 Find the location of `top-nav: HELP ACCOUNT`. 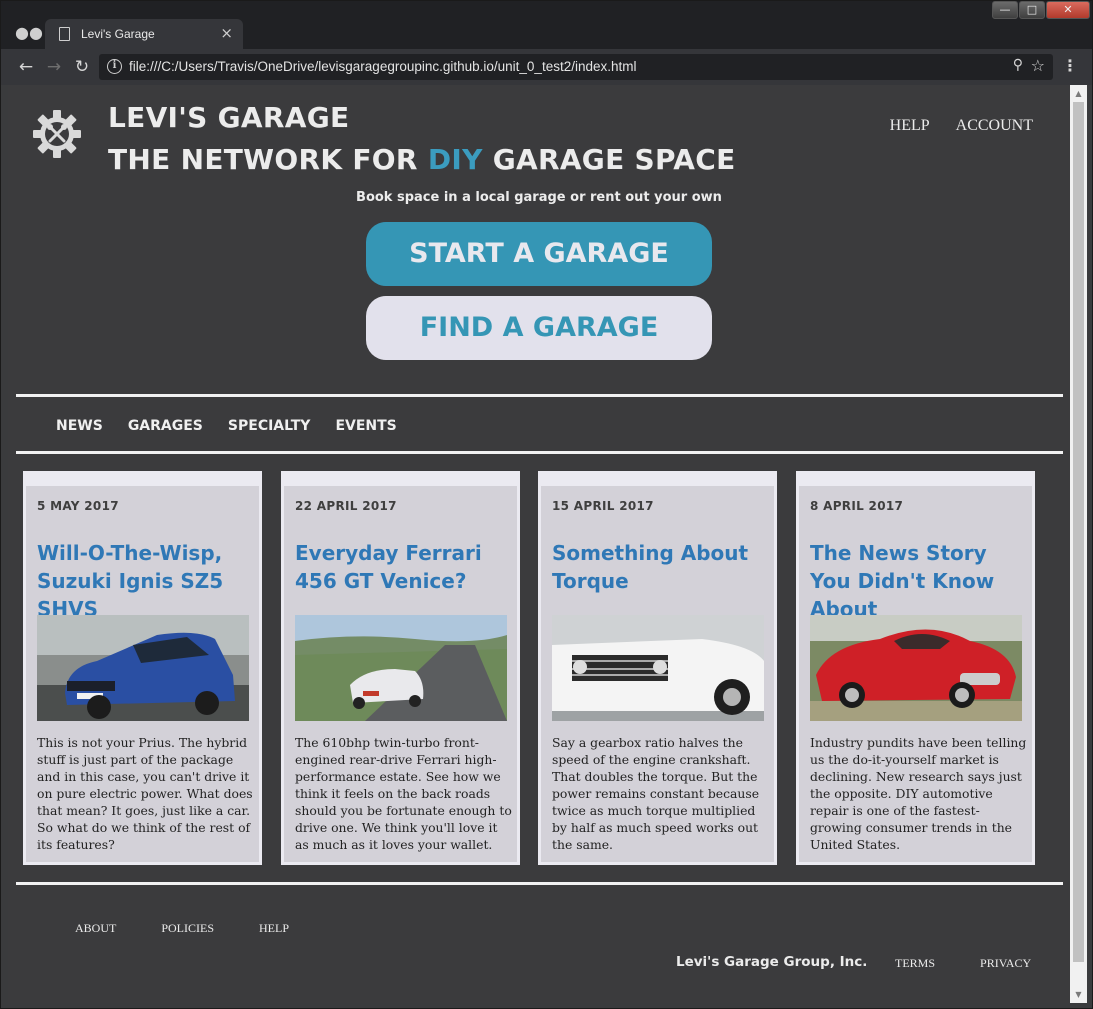

top-nav: HELP ACCOUNT is located at coordinates (961, 126).